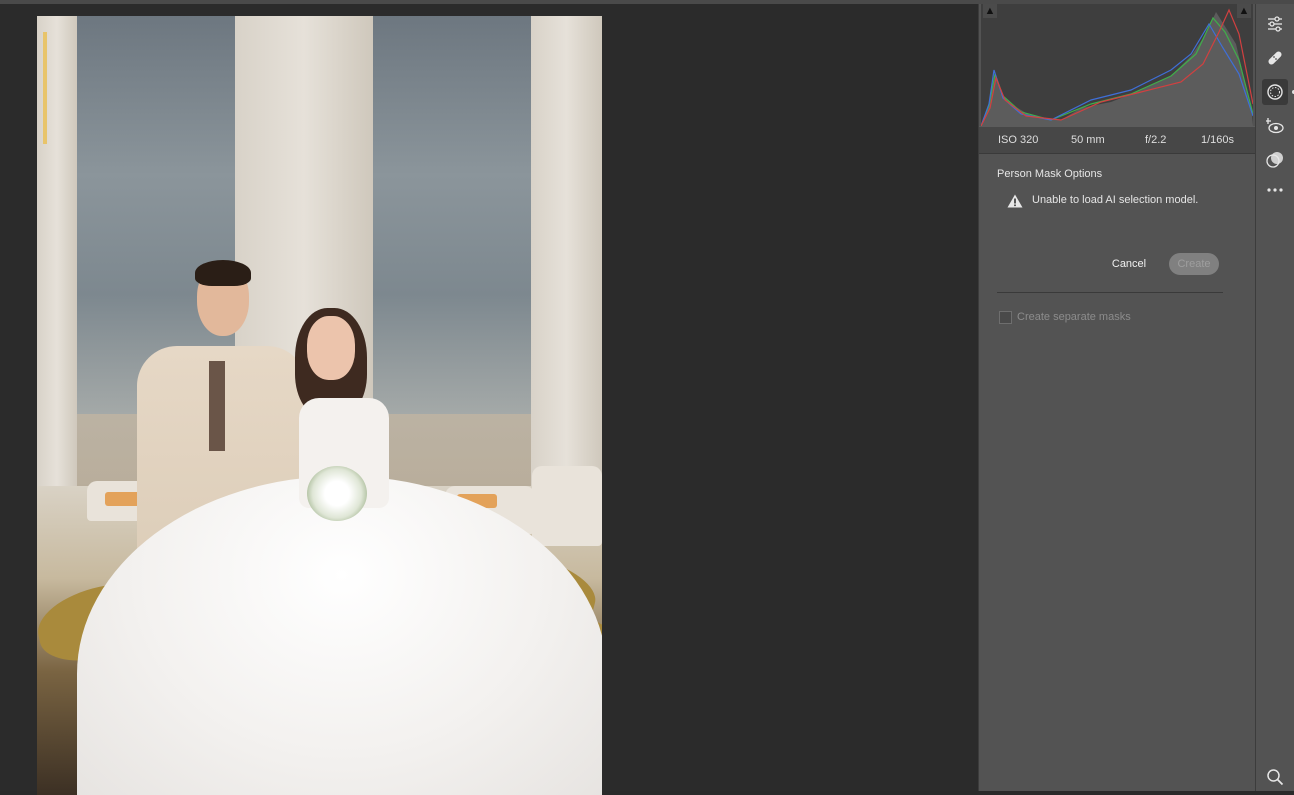 The width and height of the screenshot is (1294, 795). I want to click on more-icon, so click(1275, 190).